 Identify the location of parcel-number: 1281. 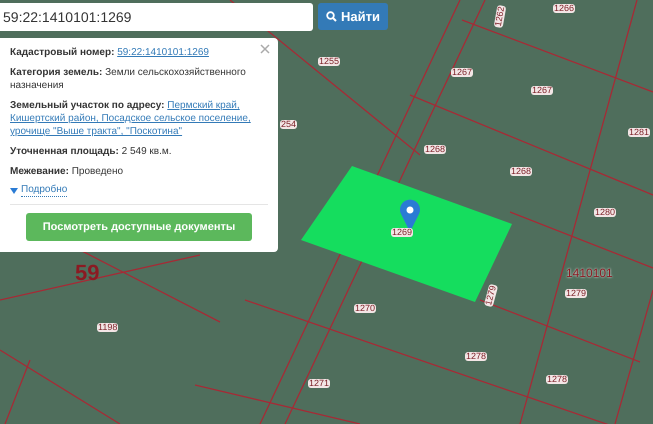
(639, 132).